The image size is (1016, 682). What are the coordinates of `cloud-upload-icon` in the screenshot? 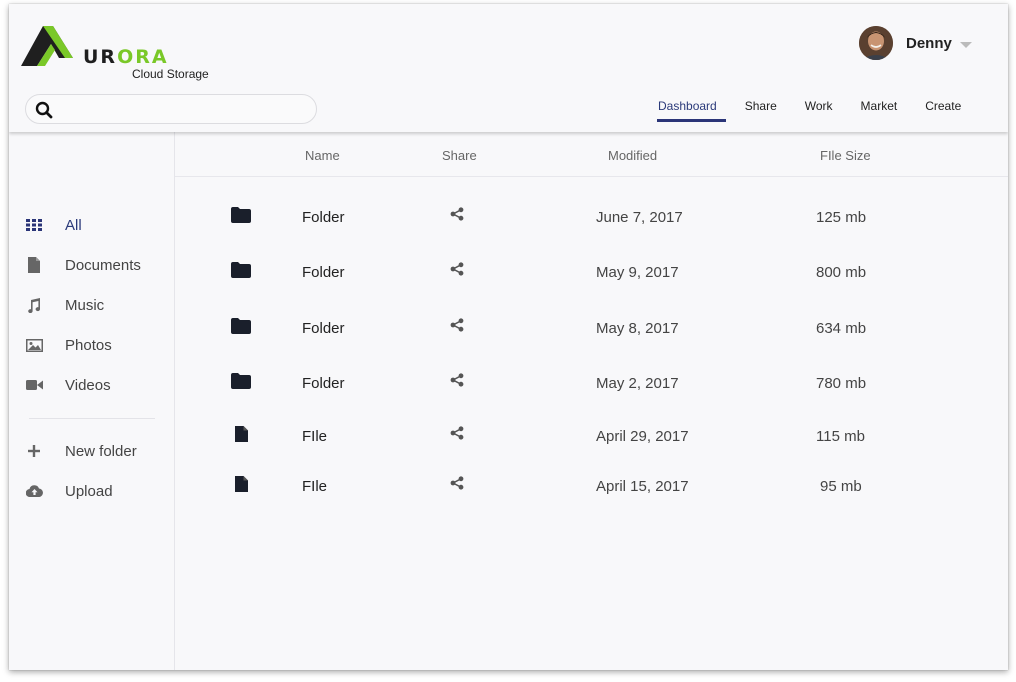 It's located at (34, 491).